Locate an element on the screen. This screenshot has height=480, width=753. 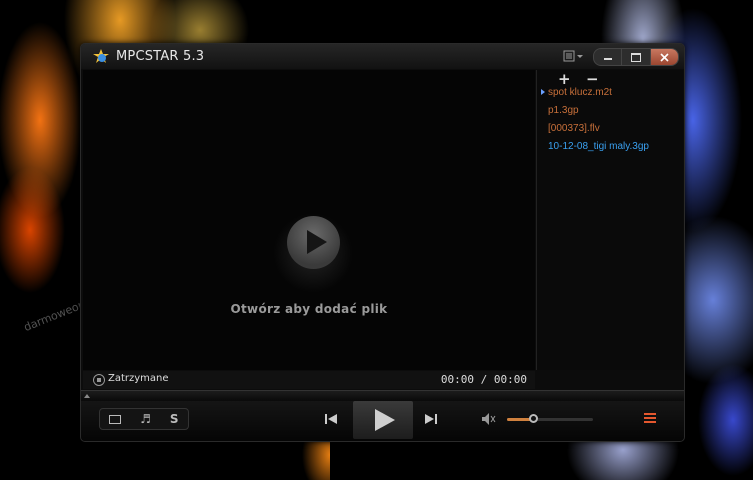
menu-list-icon is located at coordinates (573, 56).